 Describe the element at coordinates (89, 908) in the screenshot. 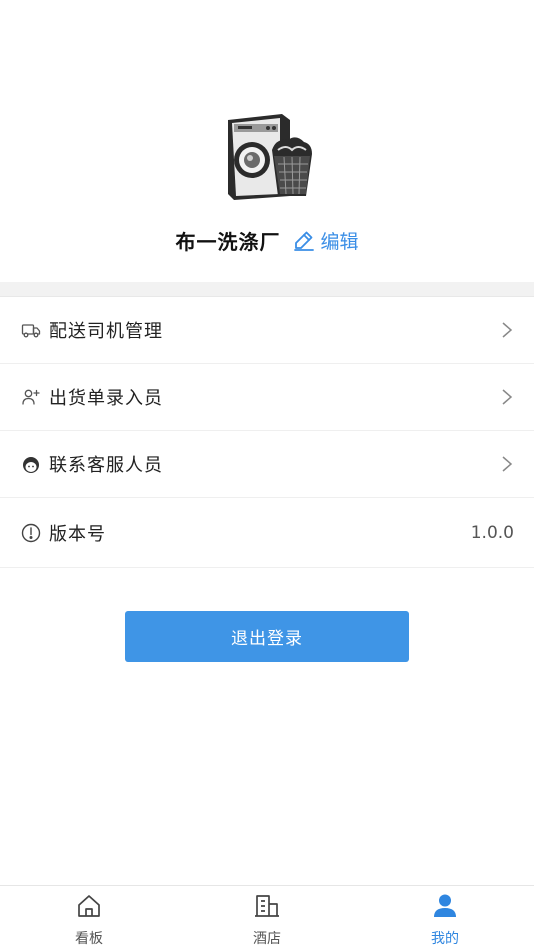

I see `home-icon` at that location.